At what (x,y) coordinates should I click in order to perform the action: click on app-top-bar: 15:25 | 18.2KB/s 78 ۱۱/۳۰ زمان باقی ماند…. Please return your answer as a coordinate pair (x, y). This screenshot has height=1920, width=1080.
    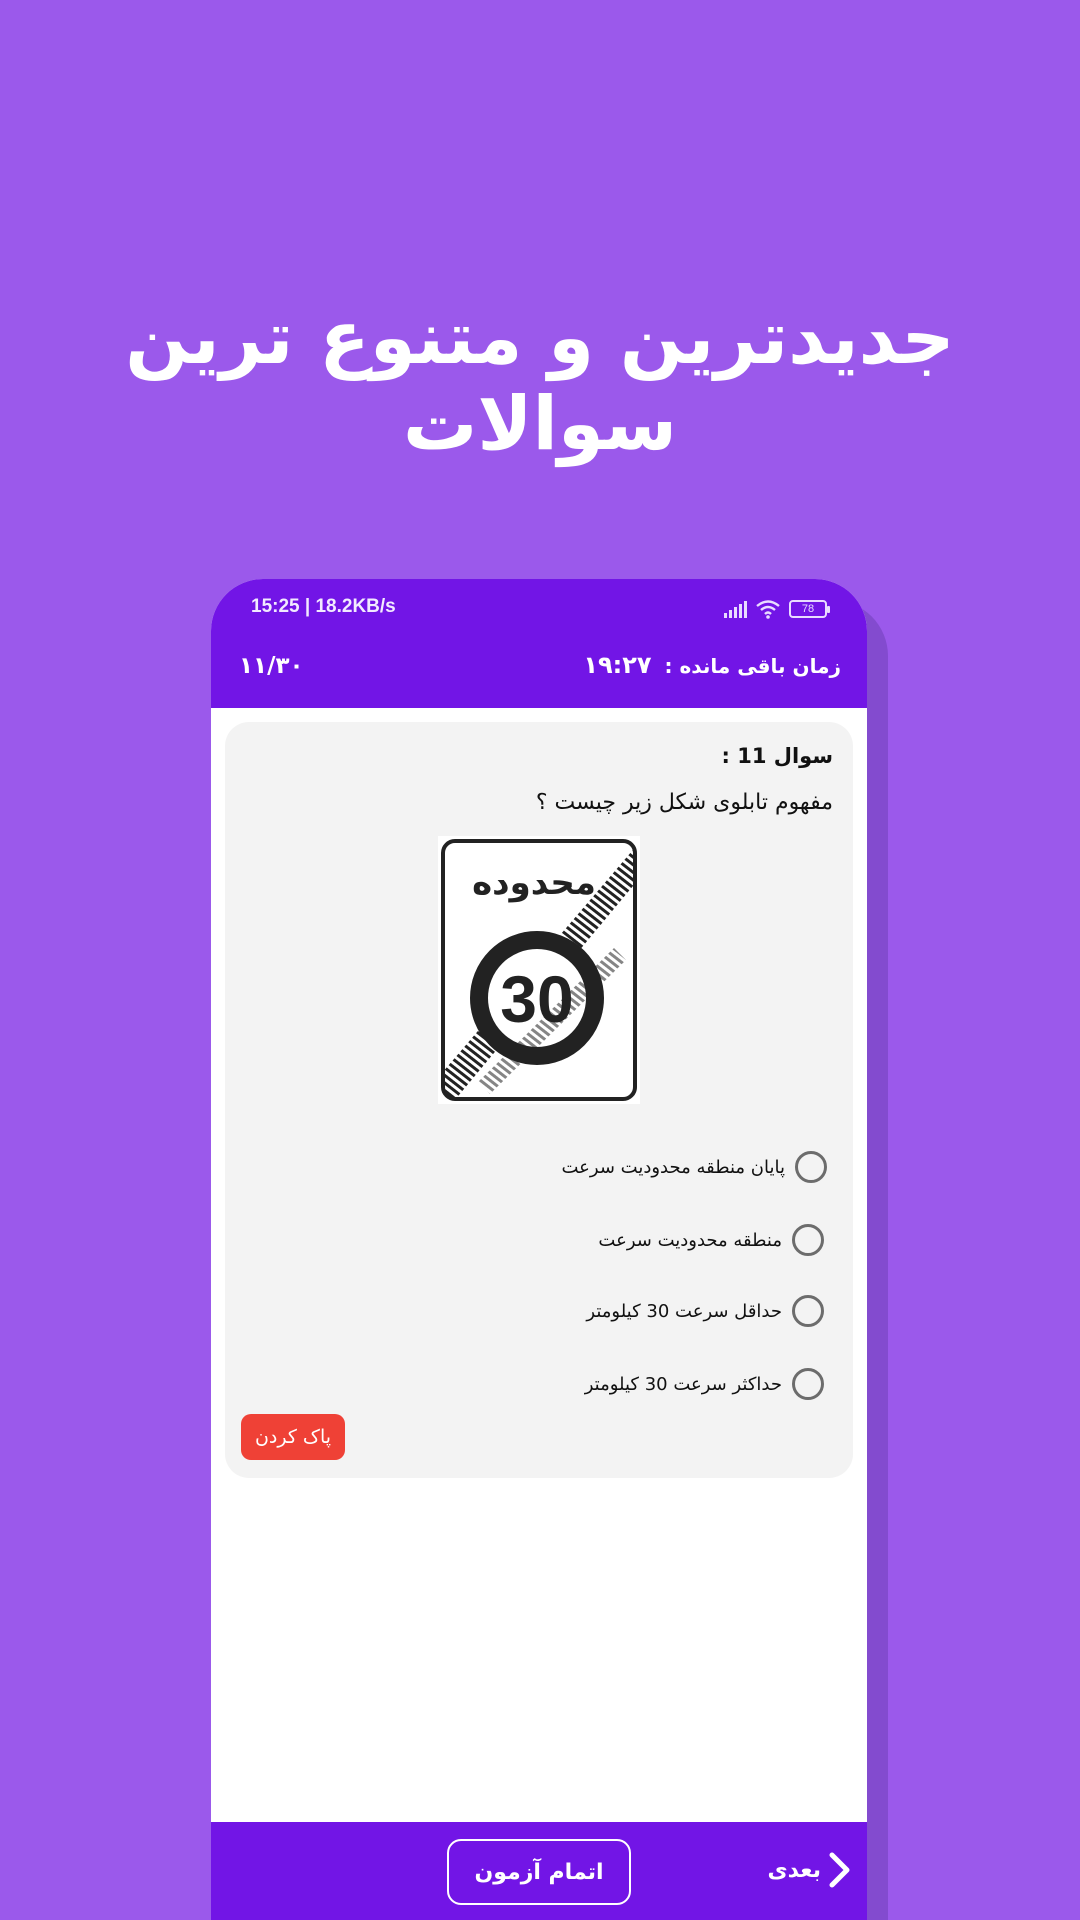
    Looking at the image, I should click on (539, 643).